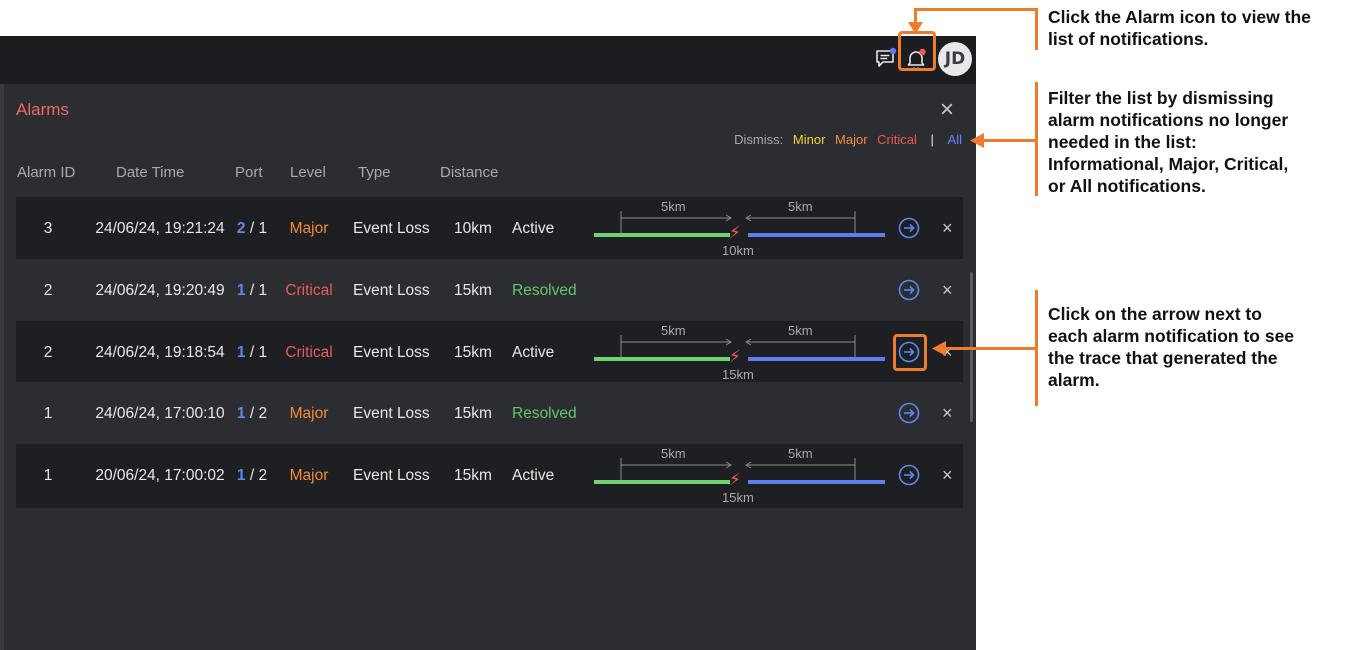  I want to click on dismiss-label: Dismiss:, so click(759, 139).